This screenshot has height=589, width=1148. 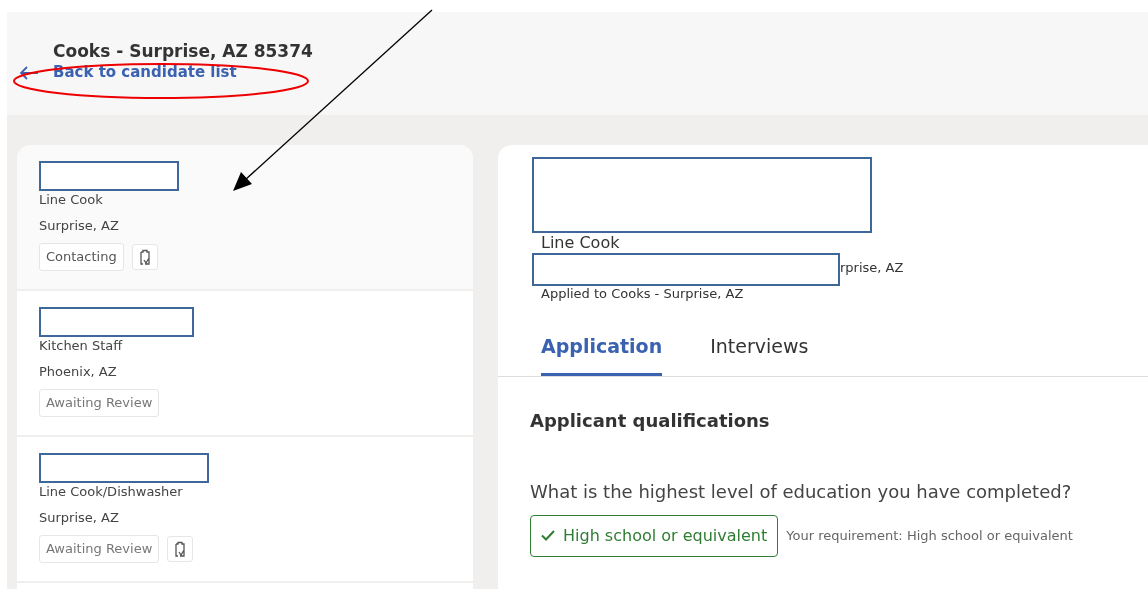 What do you see at coordinates (78, 372) in the screenshot?
I see `location-text: Phoenix, AZ` at bounding box center [78, 372].